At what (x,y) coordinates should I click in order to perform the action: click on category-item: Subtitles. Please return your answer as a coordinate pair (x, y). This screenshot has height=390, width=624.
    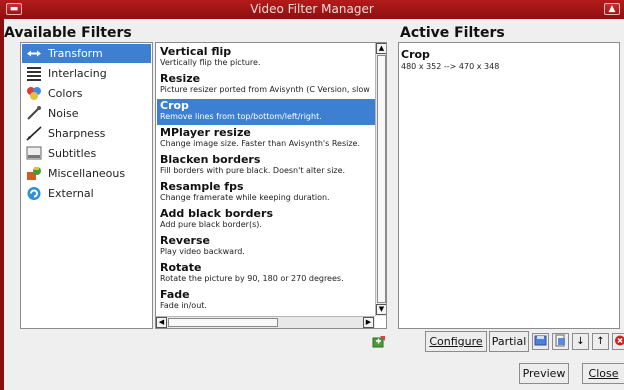
    Looking at the image, I should click on (86, 153).